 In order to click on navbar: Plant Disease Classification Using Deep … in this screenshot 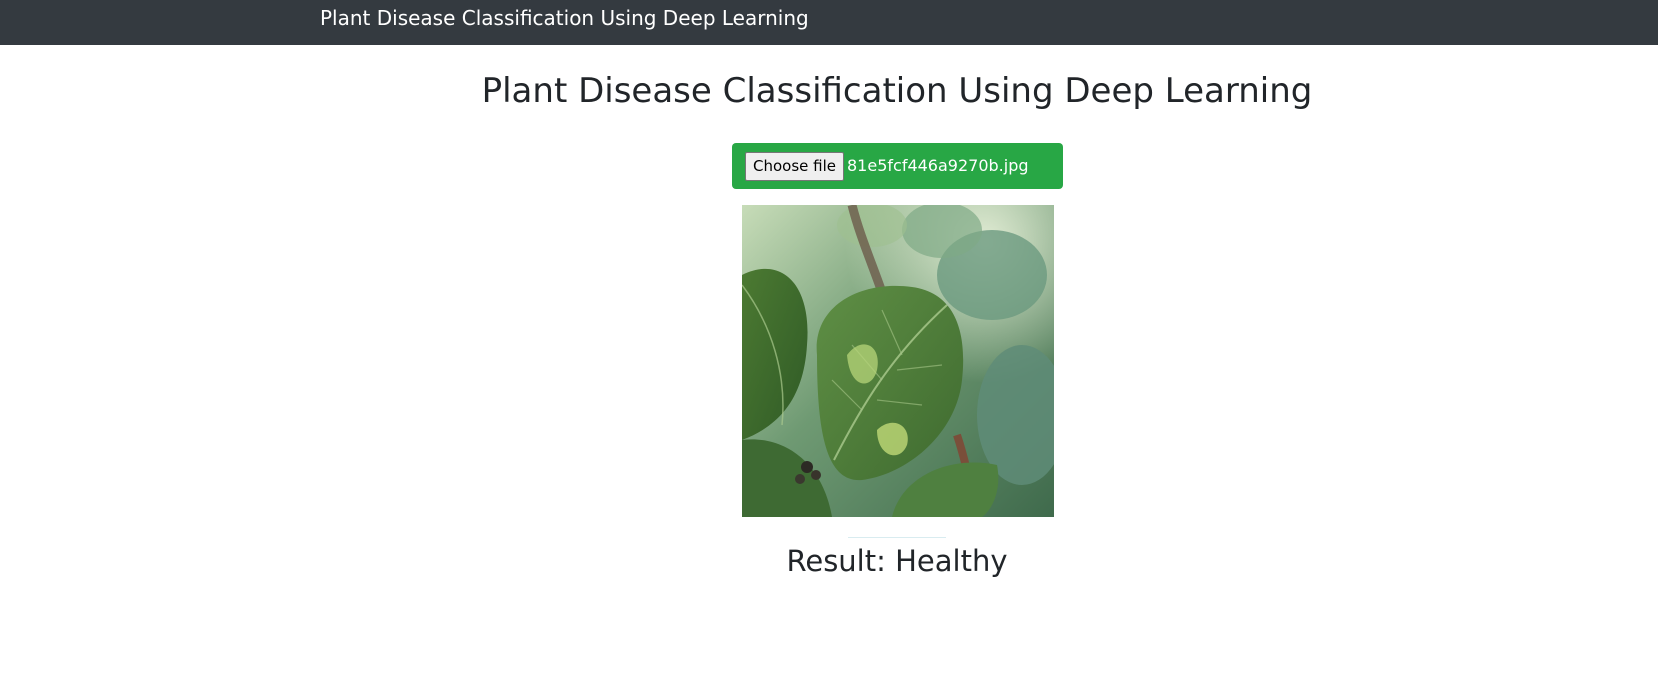, I will do `click(829, 22)`.